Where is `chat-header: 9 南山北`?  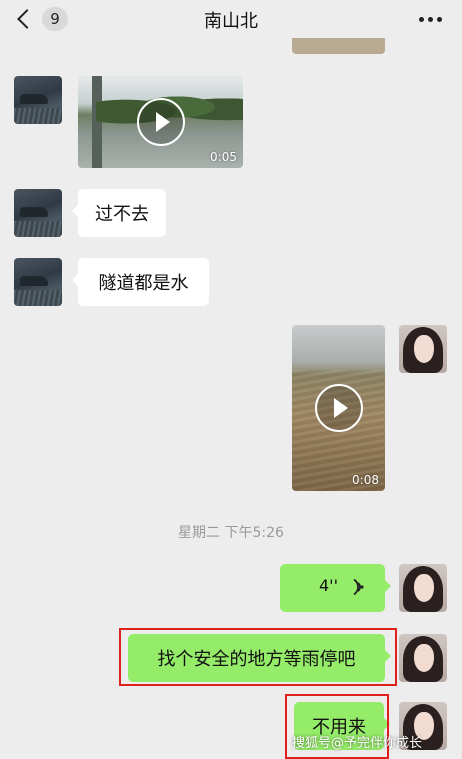
chat-header: 9 南山北 is located at coordinates (231, 19).